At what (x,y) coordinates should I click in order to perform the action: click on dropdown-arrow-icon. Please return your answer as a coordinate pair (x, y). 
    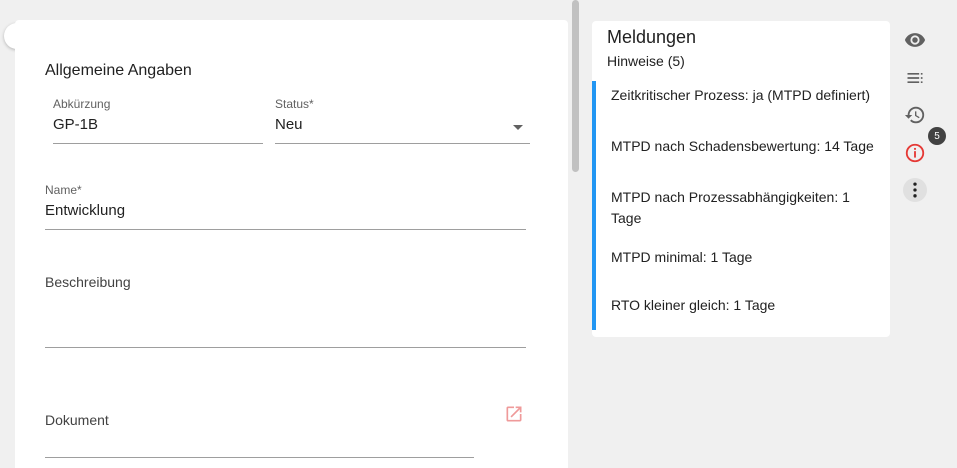
    Looking at the image, I should click on (518, 127).